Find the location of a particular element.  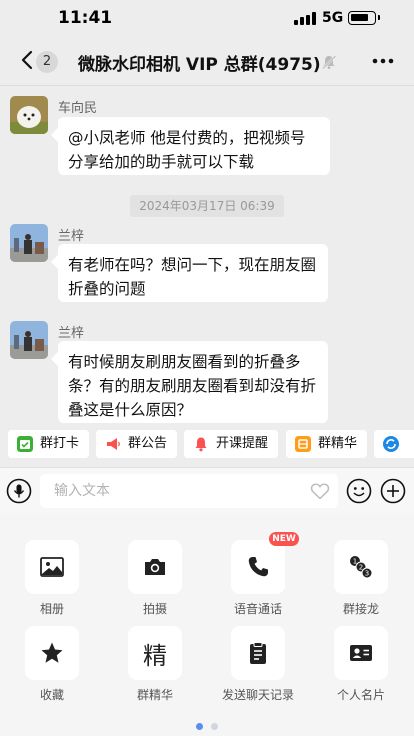

chat-title: 微脉水印相机 VIP 总群(4975) is located at coordinates (199, 65).